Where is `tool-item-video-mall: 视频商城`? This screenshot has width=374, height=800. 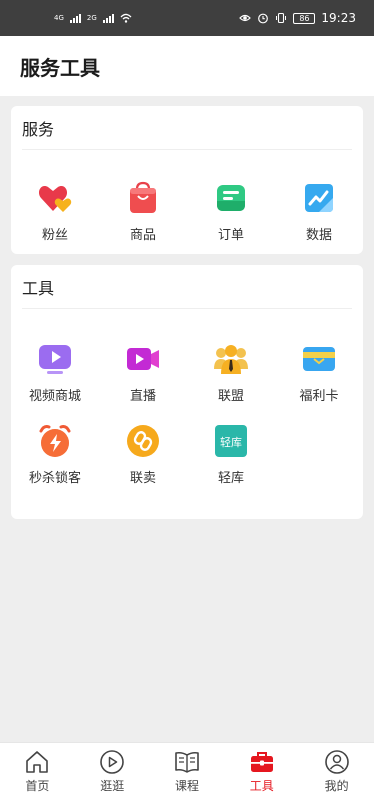
tool-item-video-mall: 视频商城 is located at coordinates (55, 361).